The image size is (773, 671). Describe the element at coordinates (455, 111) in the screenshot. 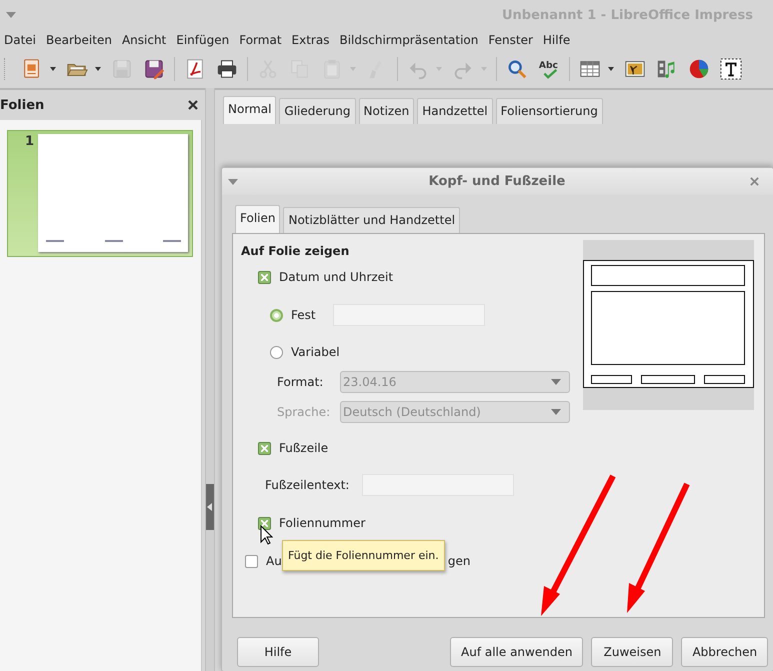

I see `view-tab: Handzettel` at that location.